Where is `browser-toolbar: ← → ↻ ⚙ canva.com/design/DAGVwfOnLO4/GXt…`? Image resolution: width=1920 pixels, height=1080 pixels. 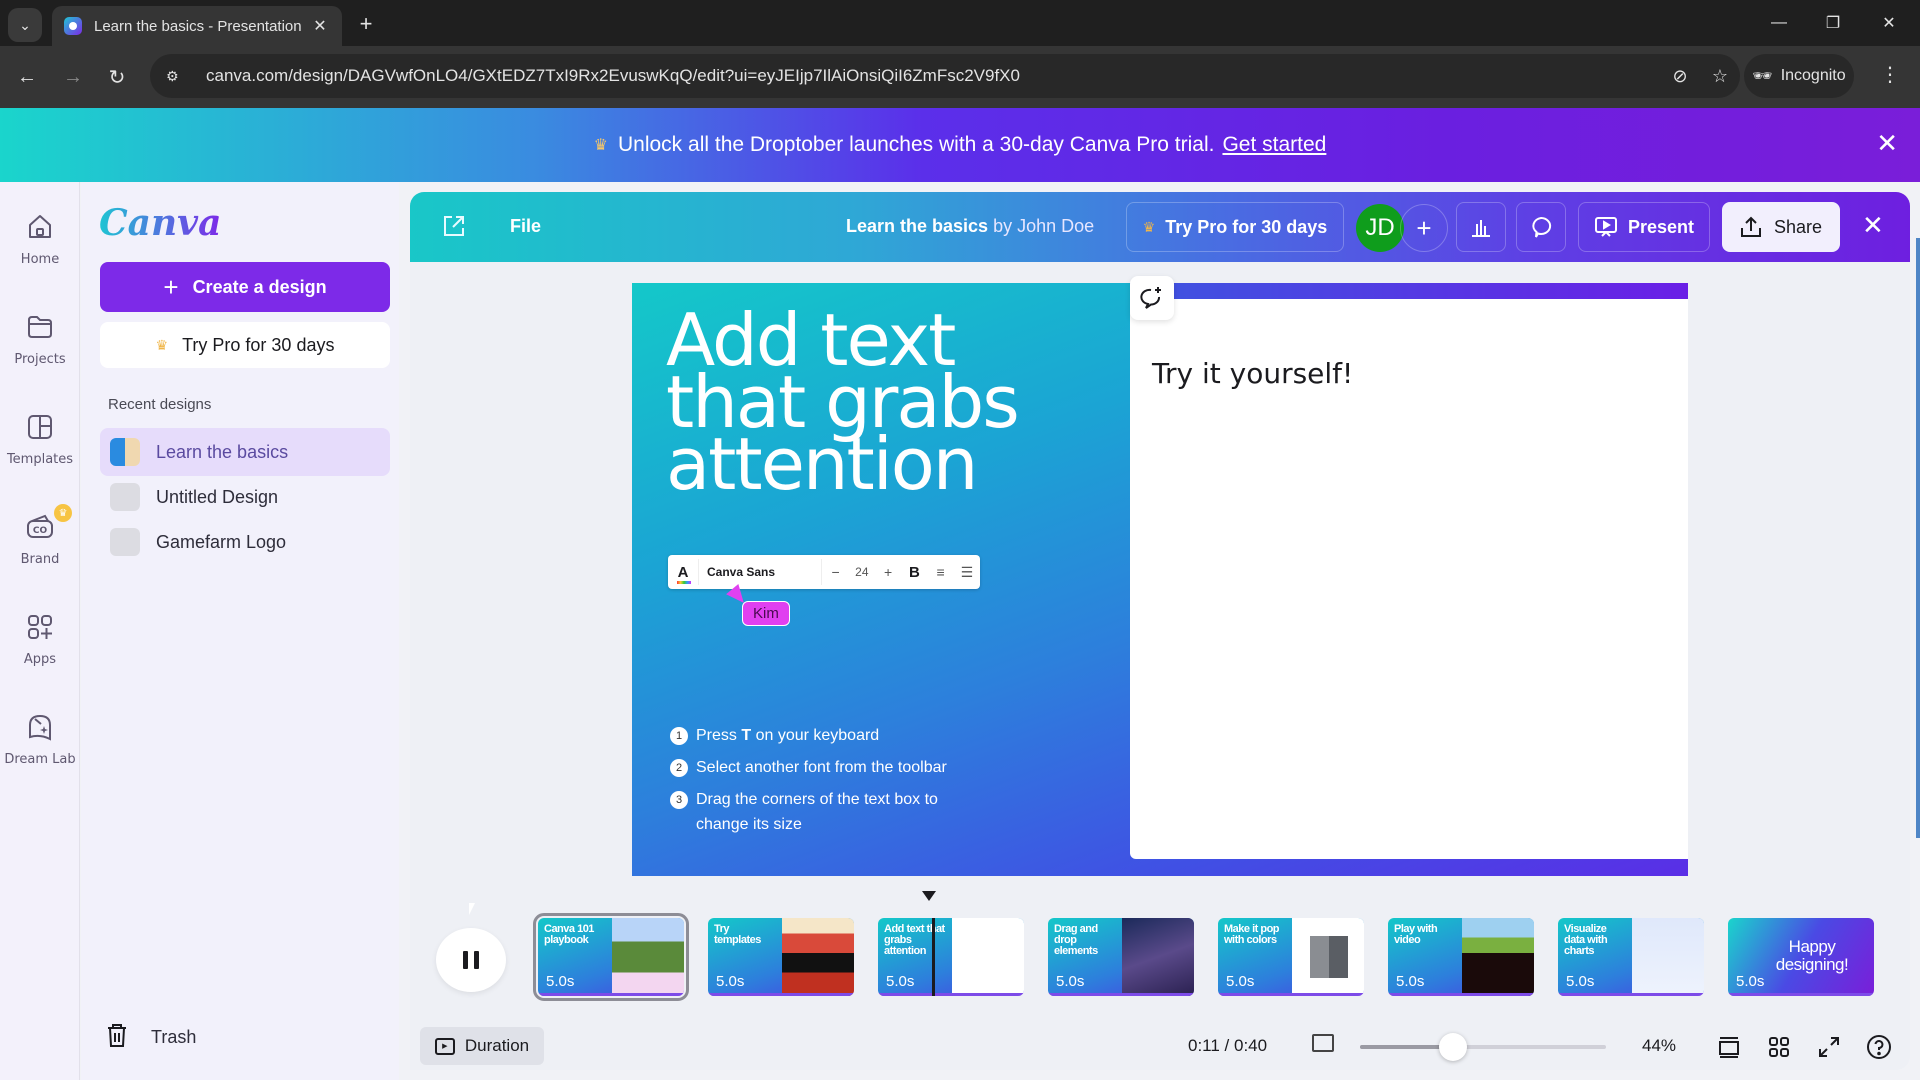 browser-toolbar: ← → ↻ ⚙ canva.com/design/DAGVwfOnLO4/GXt… is located at coordinates (960, 77).